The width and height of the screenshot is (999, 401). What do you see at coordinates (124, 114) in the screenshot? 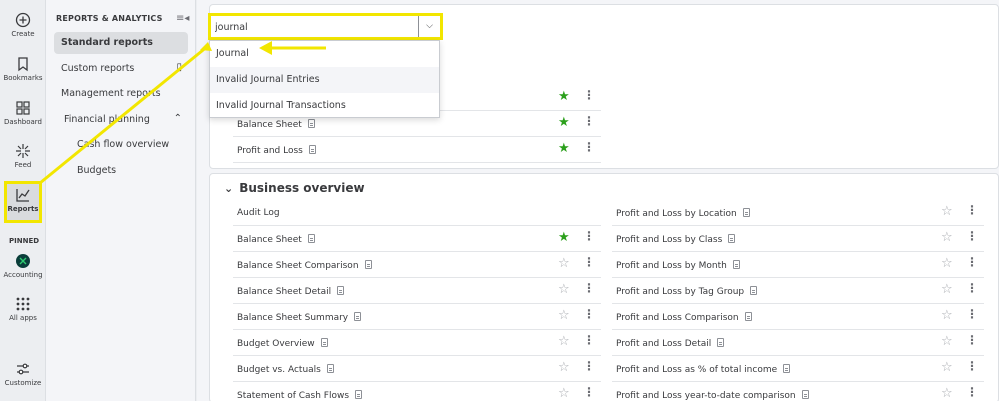
I see `annotation-arrow-line` at bounding box center [124, 114].